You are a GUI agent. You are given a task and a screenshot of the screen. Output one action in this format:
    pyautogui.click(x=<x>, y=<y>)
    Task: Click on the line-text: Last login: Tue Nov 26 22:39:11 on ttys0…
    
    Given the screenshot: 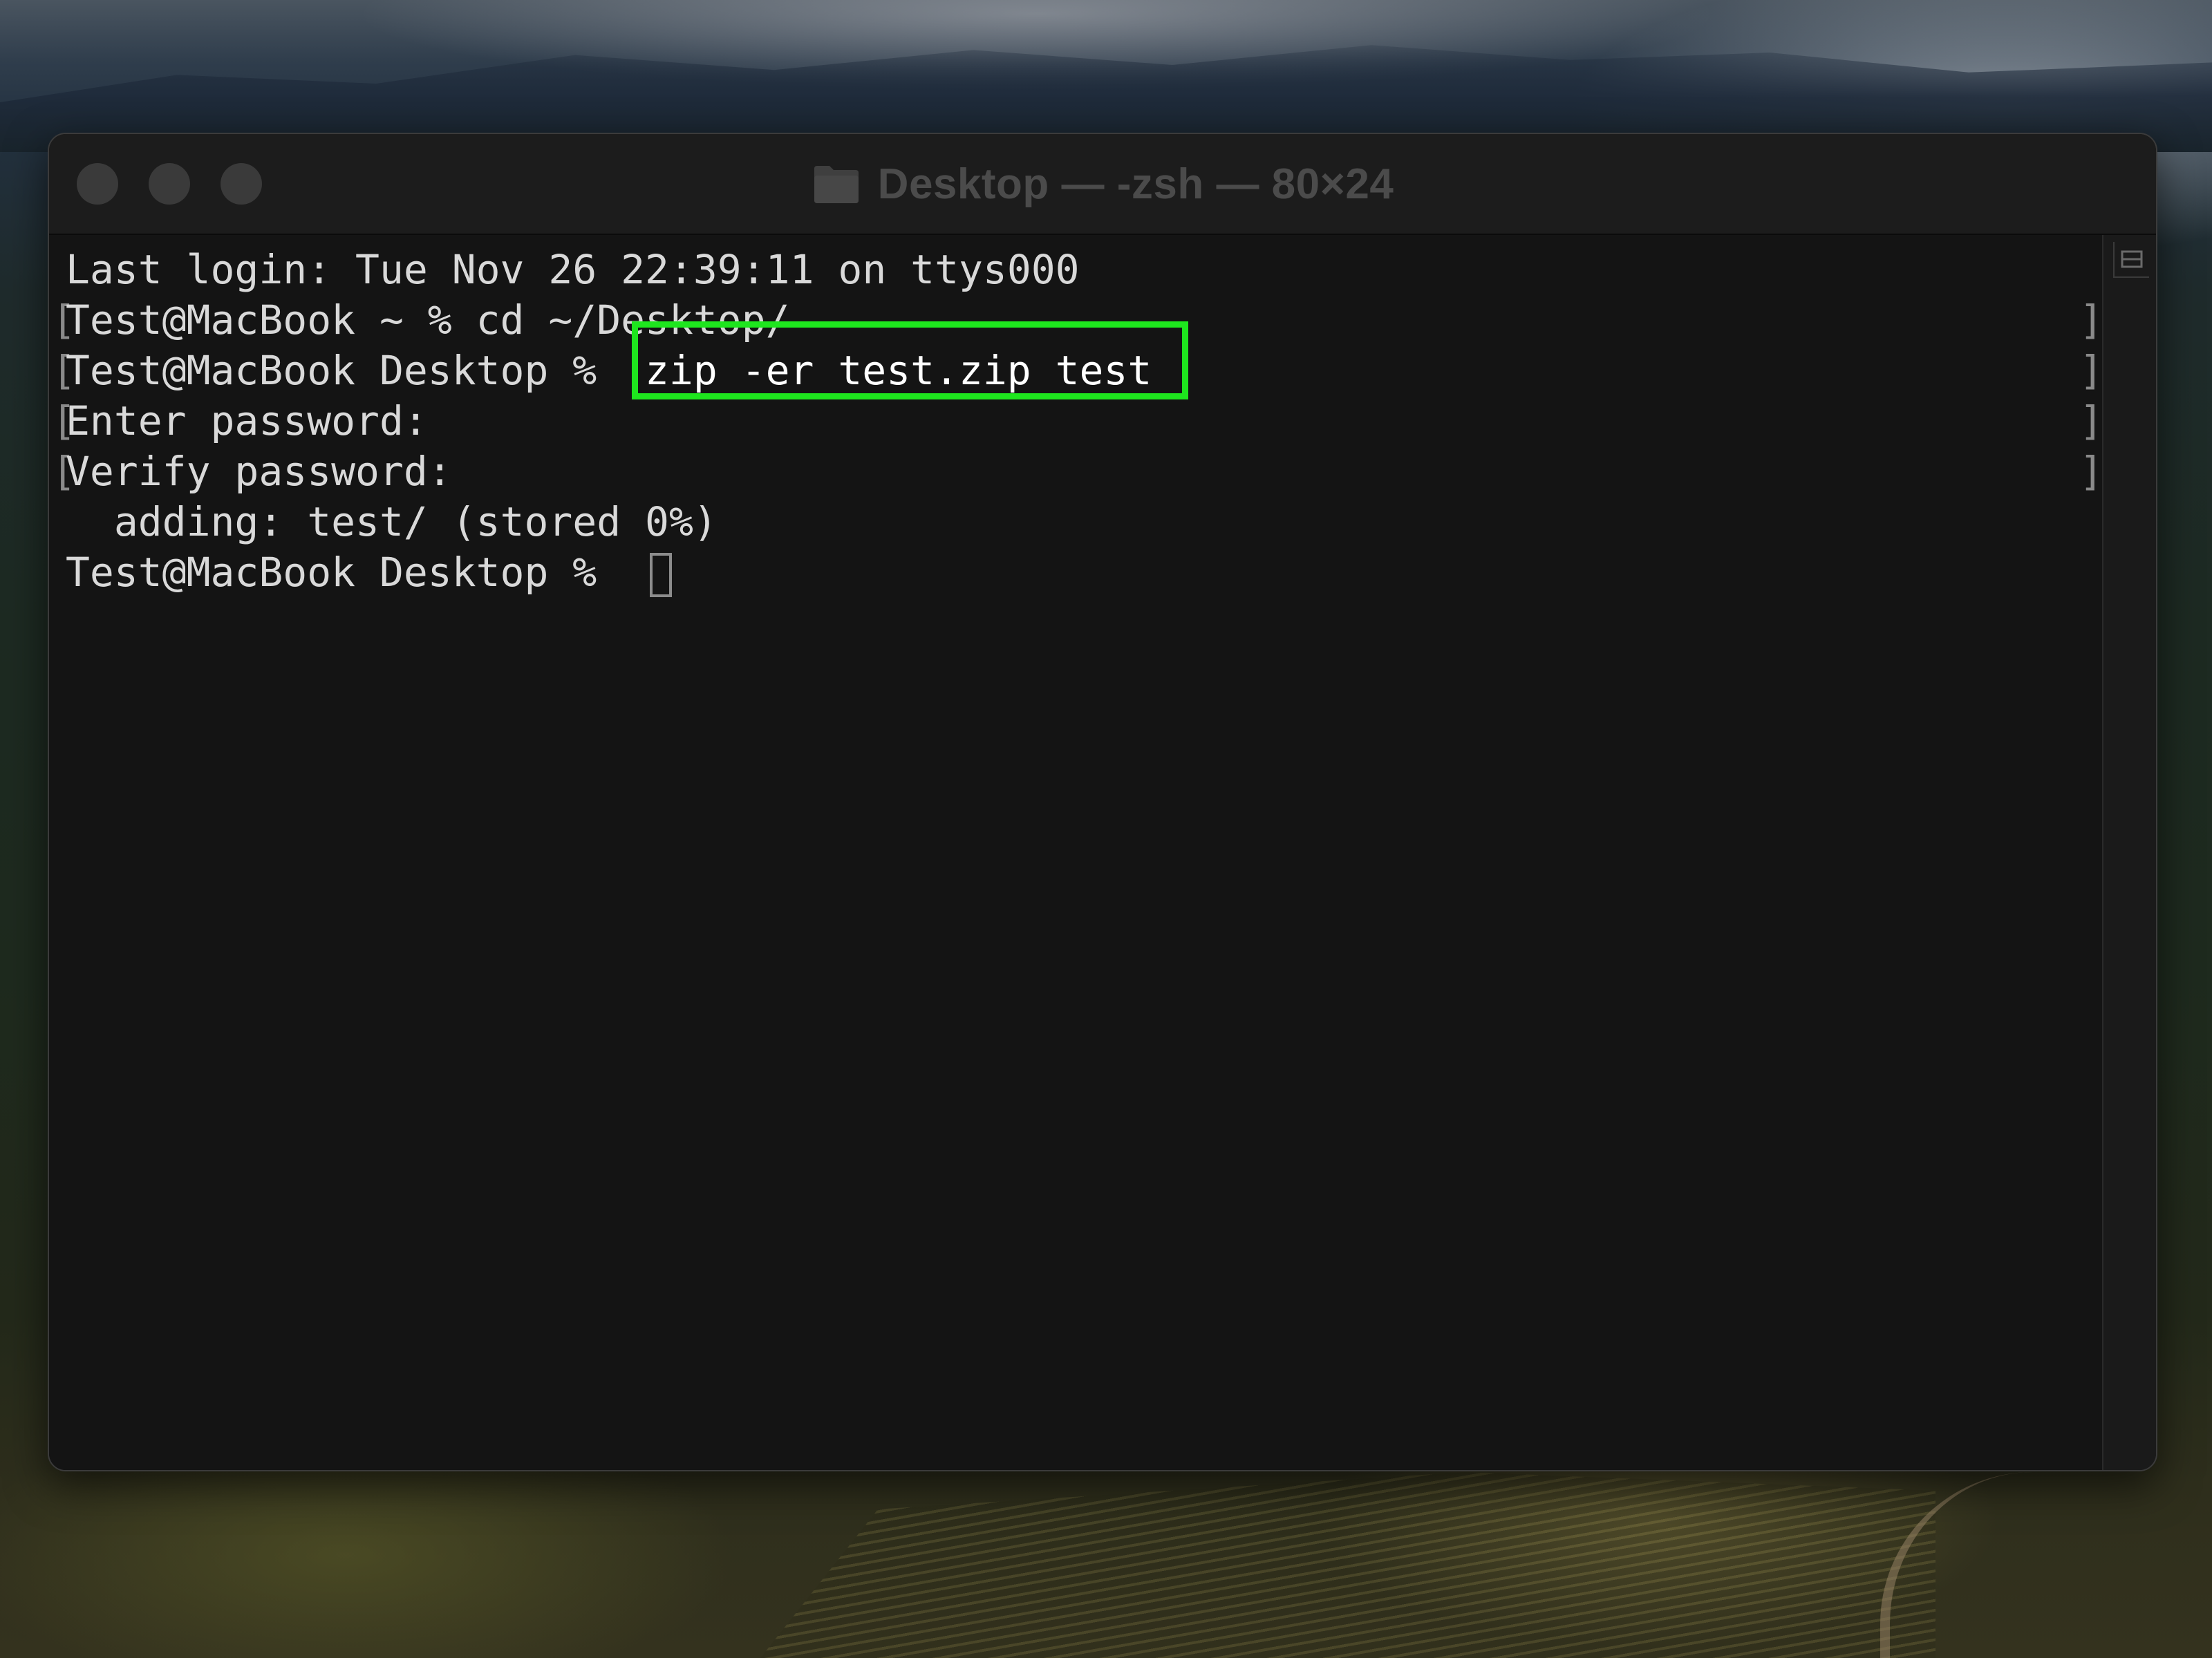 What is the action you would take?
    pyautogui.click(x=573, y=269)
    